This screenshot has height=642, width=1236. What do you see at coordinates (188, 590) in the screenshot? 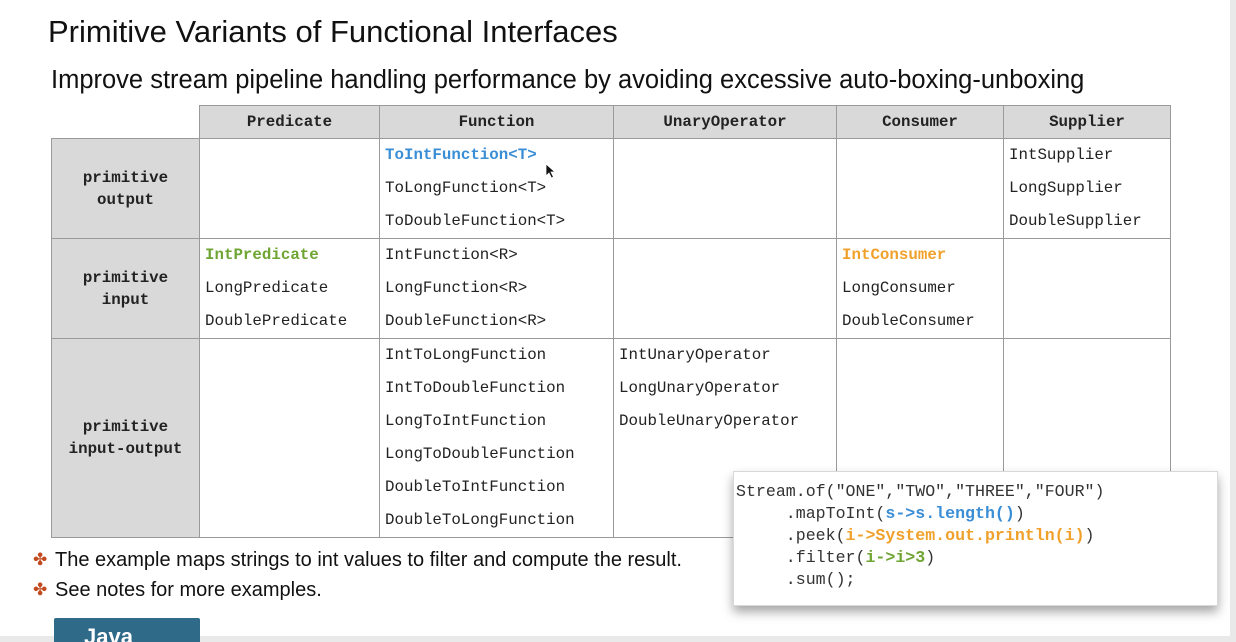
I see `bullet-text: See notes for more examples.` at bounding box center [188, 590].